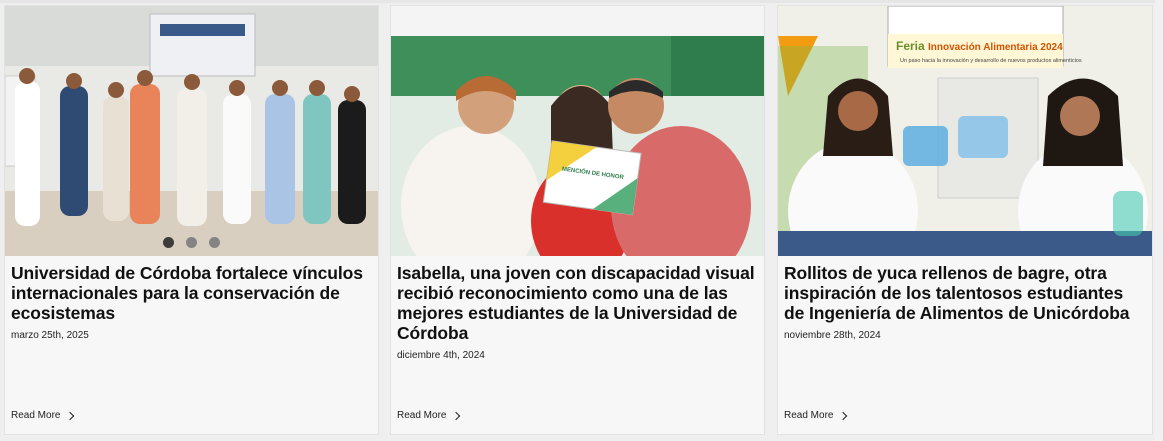 The image size is (1163, 441). I want to click on read-more-link-1: Read More, so click(43, 415).